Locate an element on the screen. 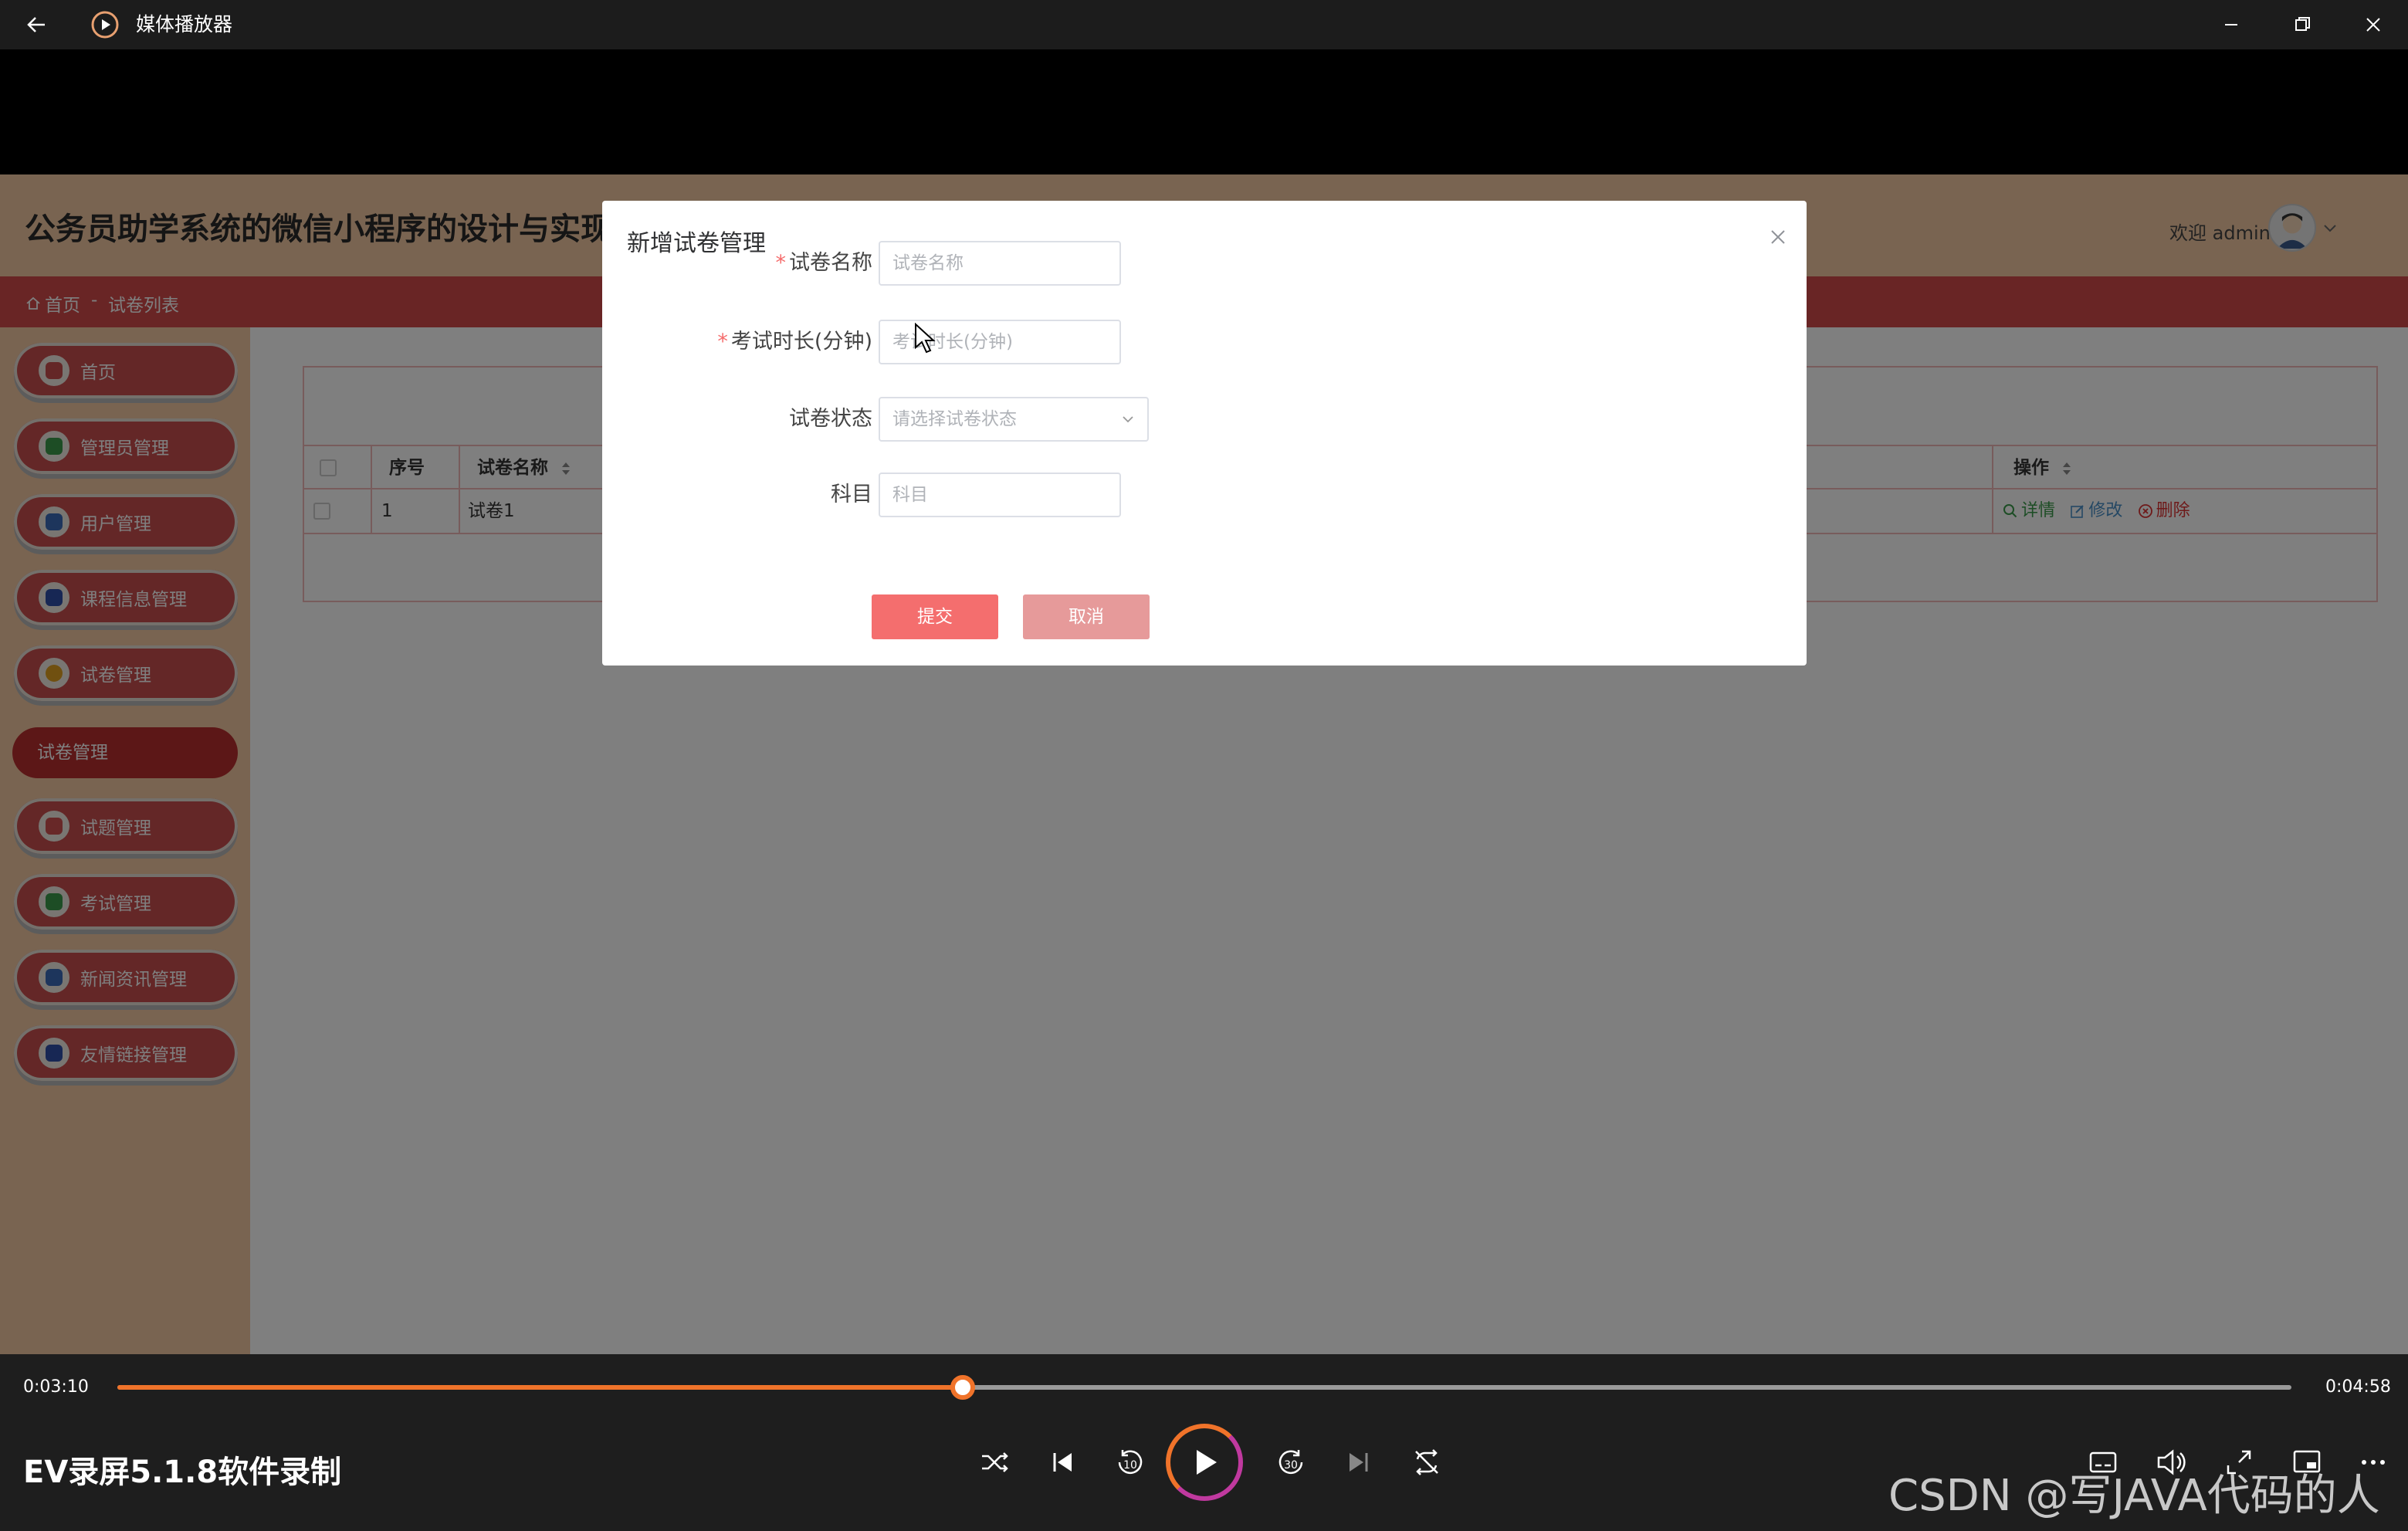  previous-track-icon is located at coordinates (1062, 1462).